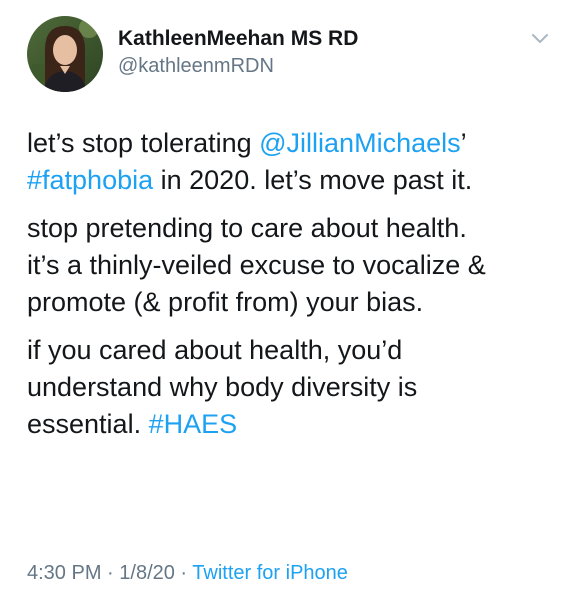 The image size is (563, 600). I want to click on tweet-date: 1/8/20, so click(147, 573).